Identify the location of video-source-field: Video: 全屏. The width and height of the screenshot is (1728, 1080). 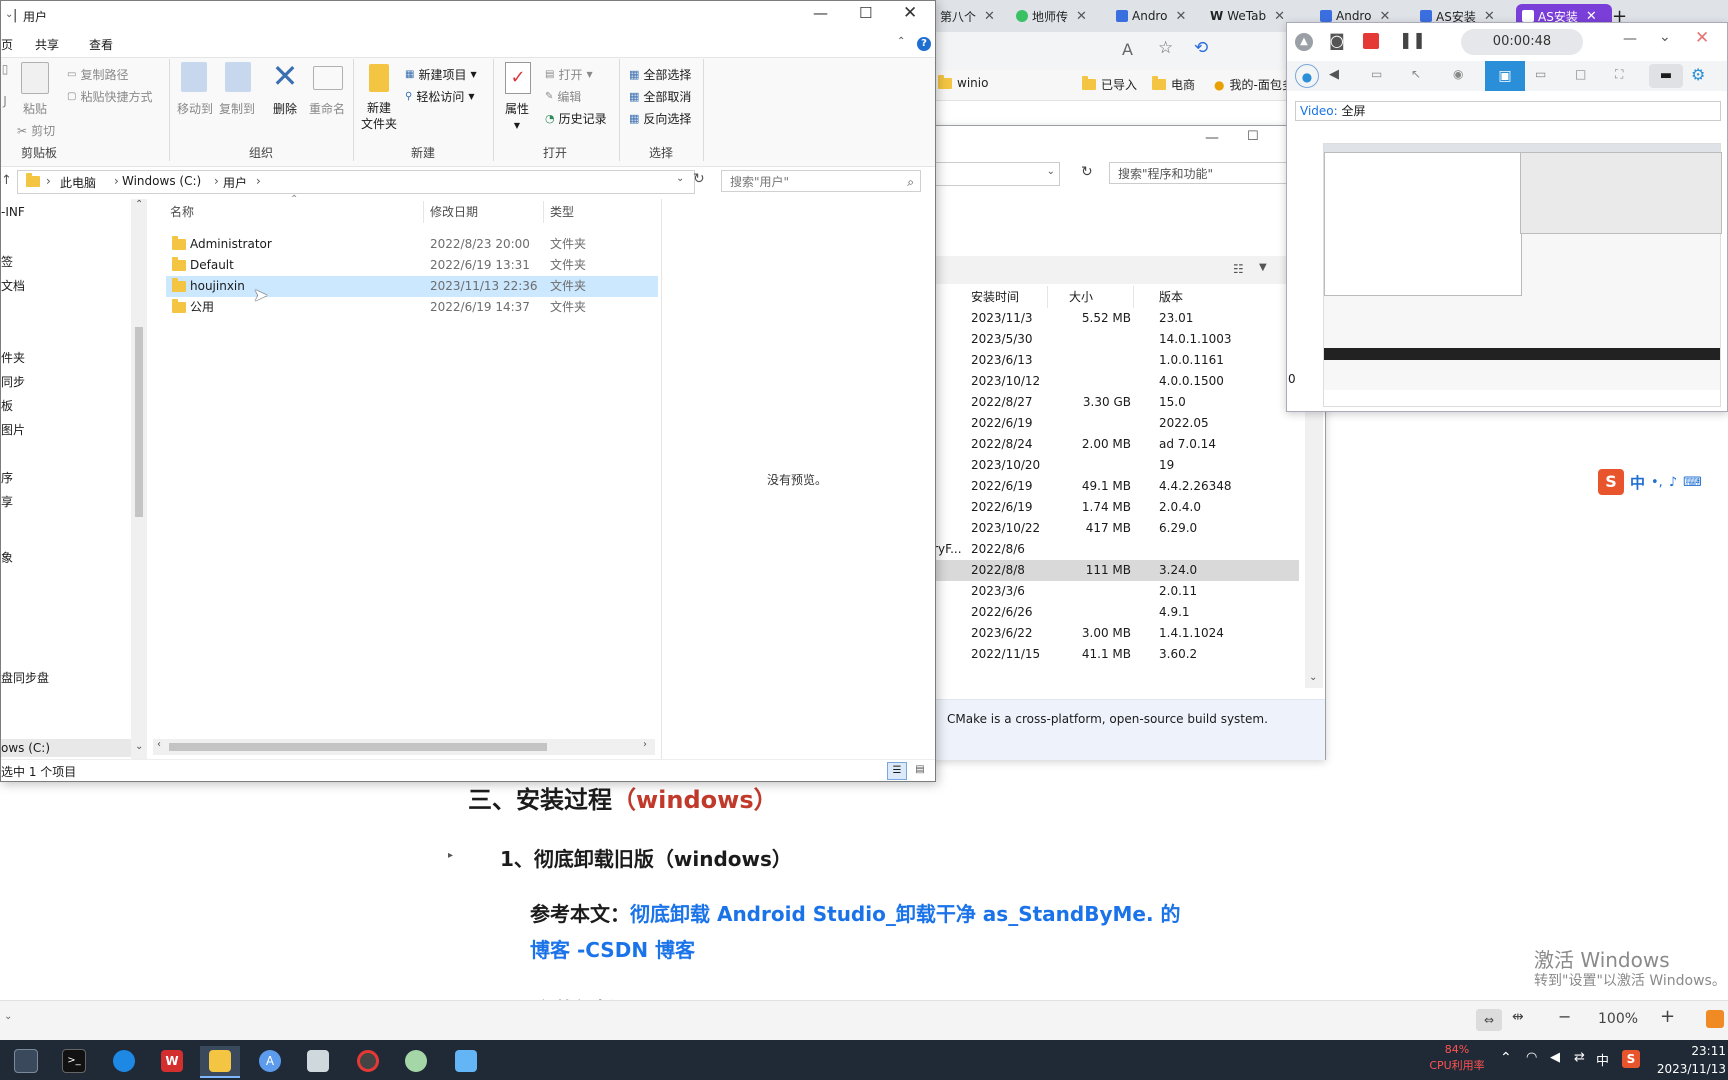
(1508, 111).